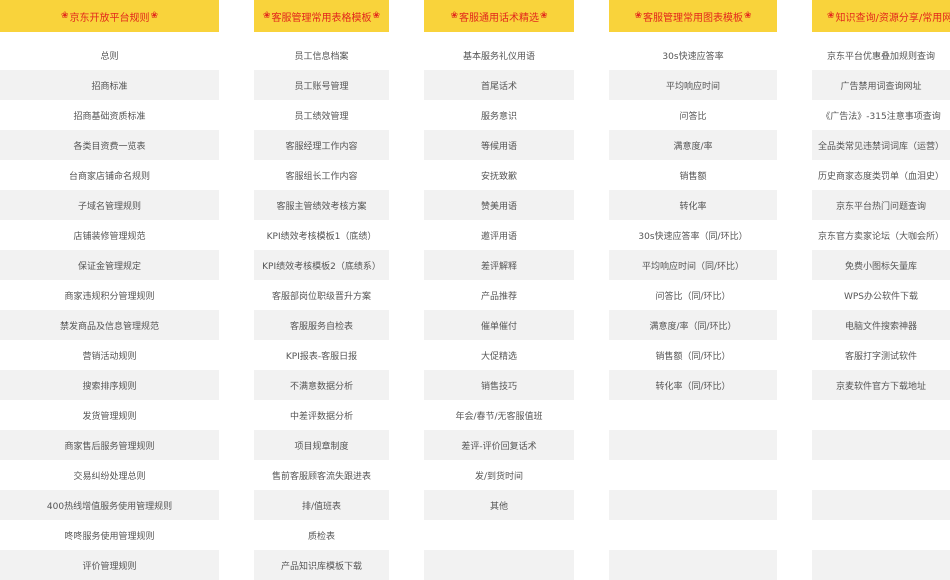 This screenshot has width=950, height=580. What do you see at coordinates (109, 85) in the screenshot?
I see `list-item-link: 招商标准` at bounding box center [109, 85].